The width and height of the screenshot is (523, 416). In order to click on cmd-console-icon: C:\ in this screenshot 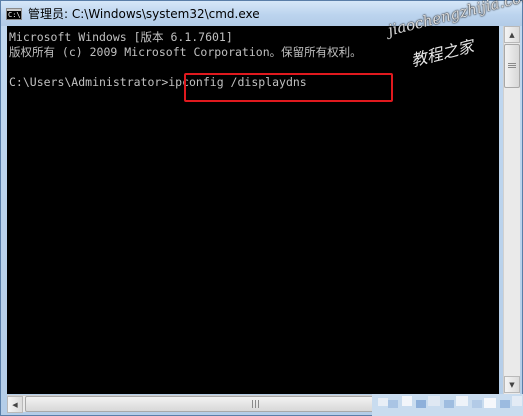, I will do `click(14, 13)`.